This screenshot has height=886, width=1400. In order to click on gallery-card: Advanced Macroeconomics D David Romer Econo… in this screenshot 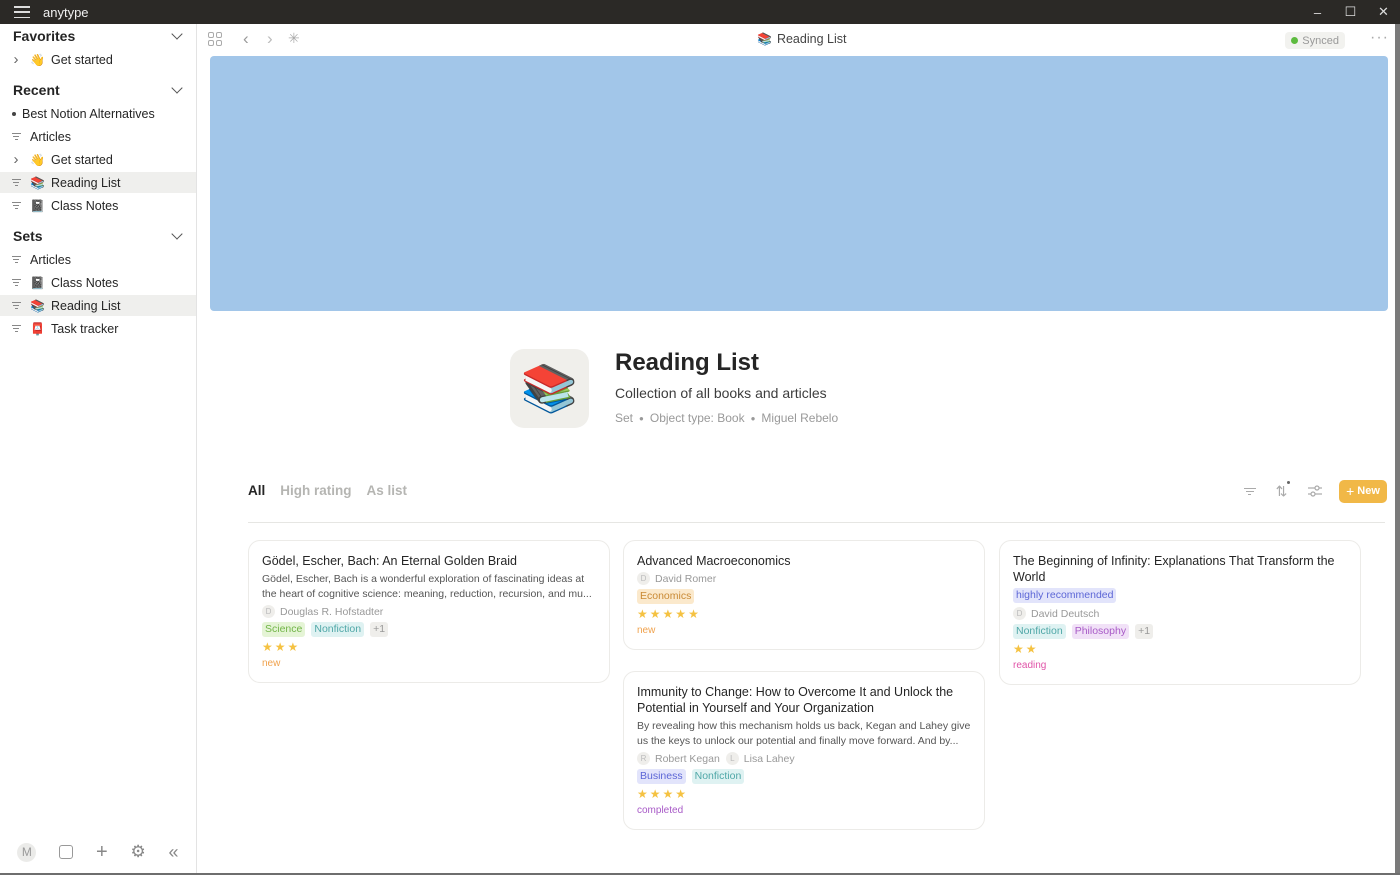, I will do `click(804, 595)`.